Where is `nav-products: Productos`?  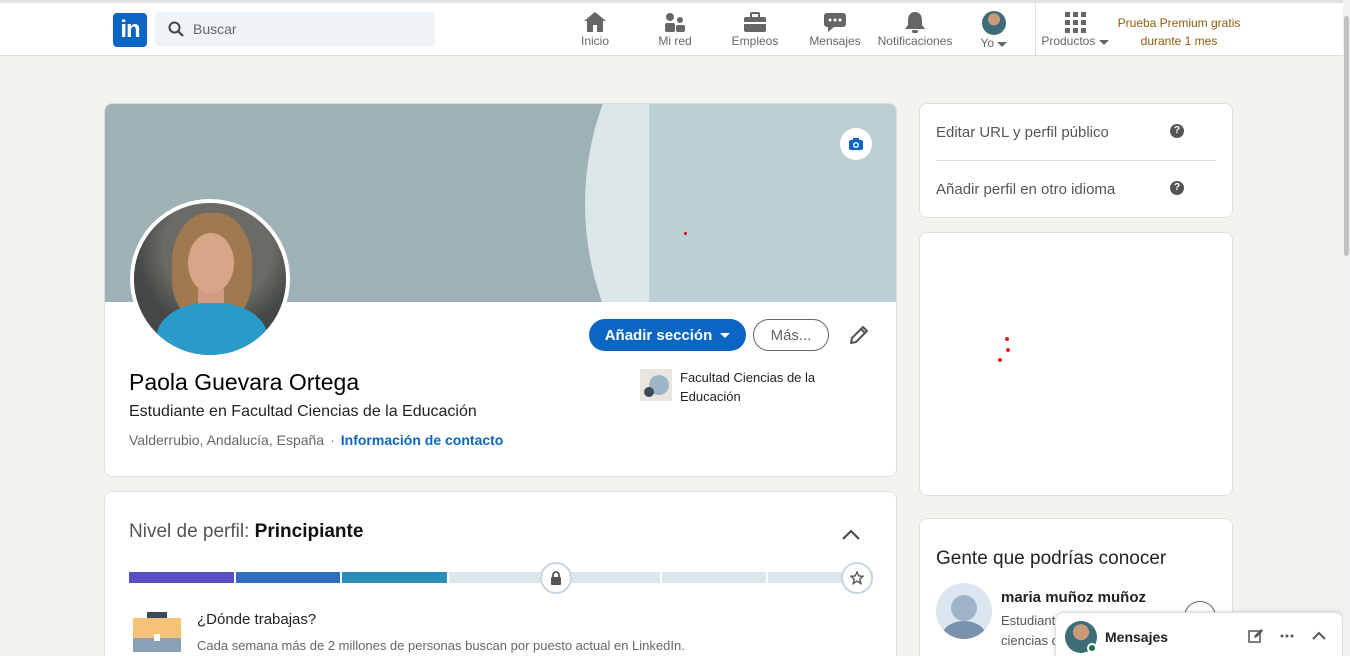
nav-products: Productos is located at coordinates (1075, 32).